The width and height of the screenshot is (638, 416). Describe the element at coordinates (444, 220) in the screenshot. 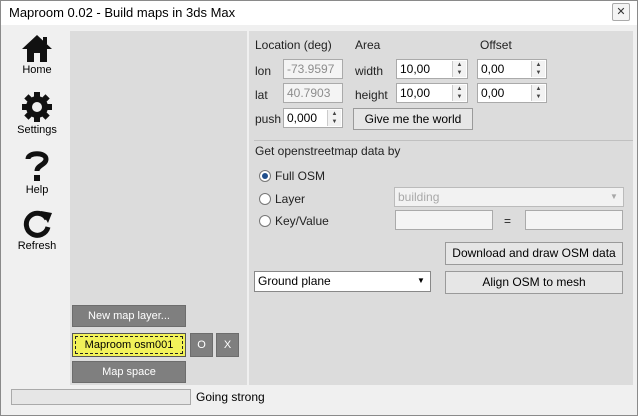

I see `key-field` at that location.